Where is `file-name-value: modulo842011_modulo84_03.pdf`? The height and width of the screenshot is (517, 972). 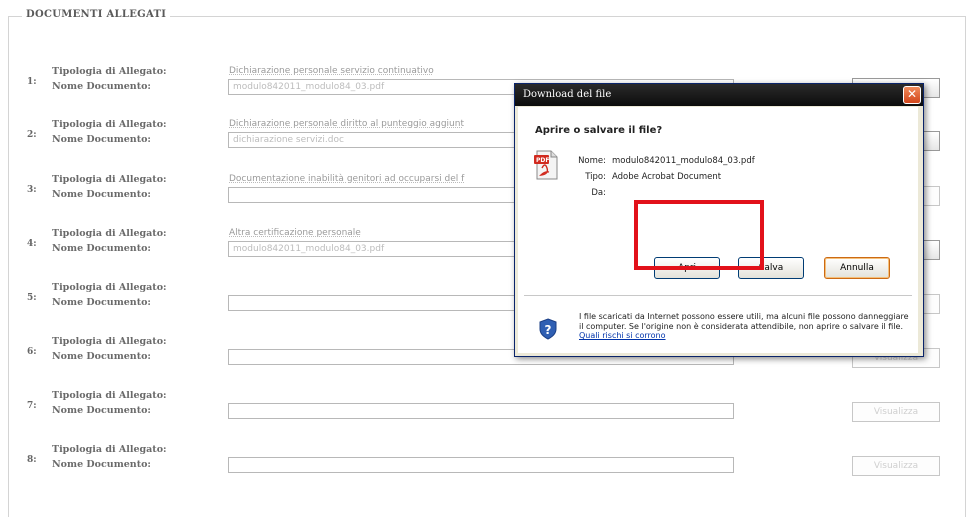
file-name-value: modulo842011_modulo84_03.pdf is located at coordinates (683, 161).